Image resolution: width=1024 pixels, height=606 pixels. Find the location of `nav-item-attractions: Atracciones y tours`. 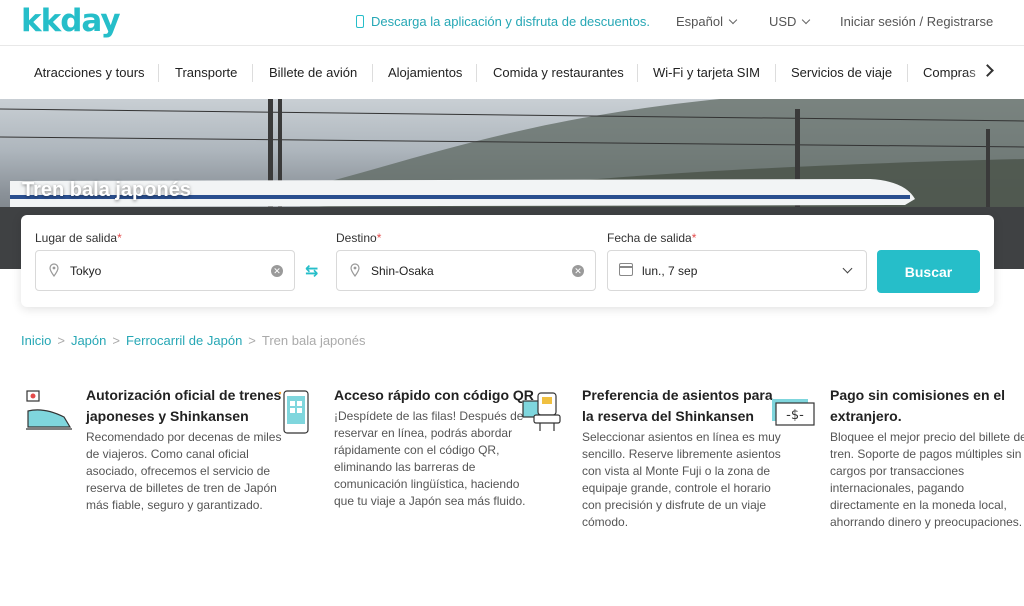

nav-item-attractions: Atracciones y tours is located at coordinates (89, 72).